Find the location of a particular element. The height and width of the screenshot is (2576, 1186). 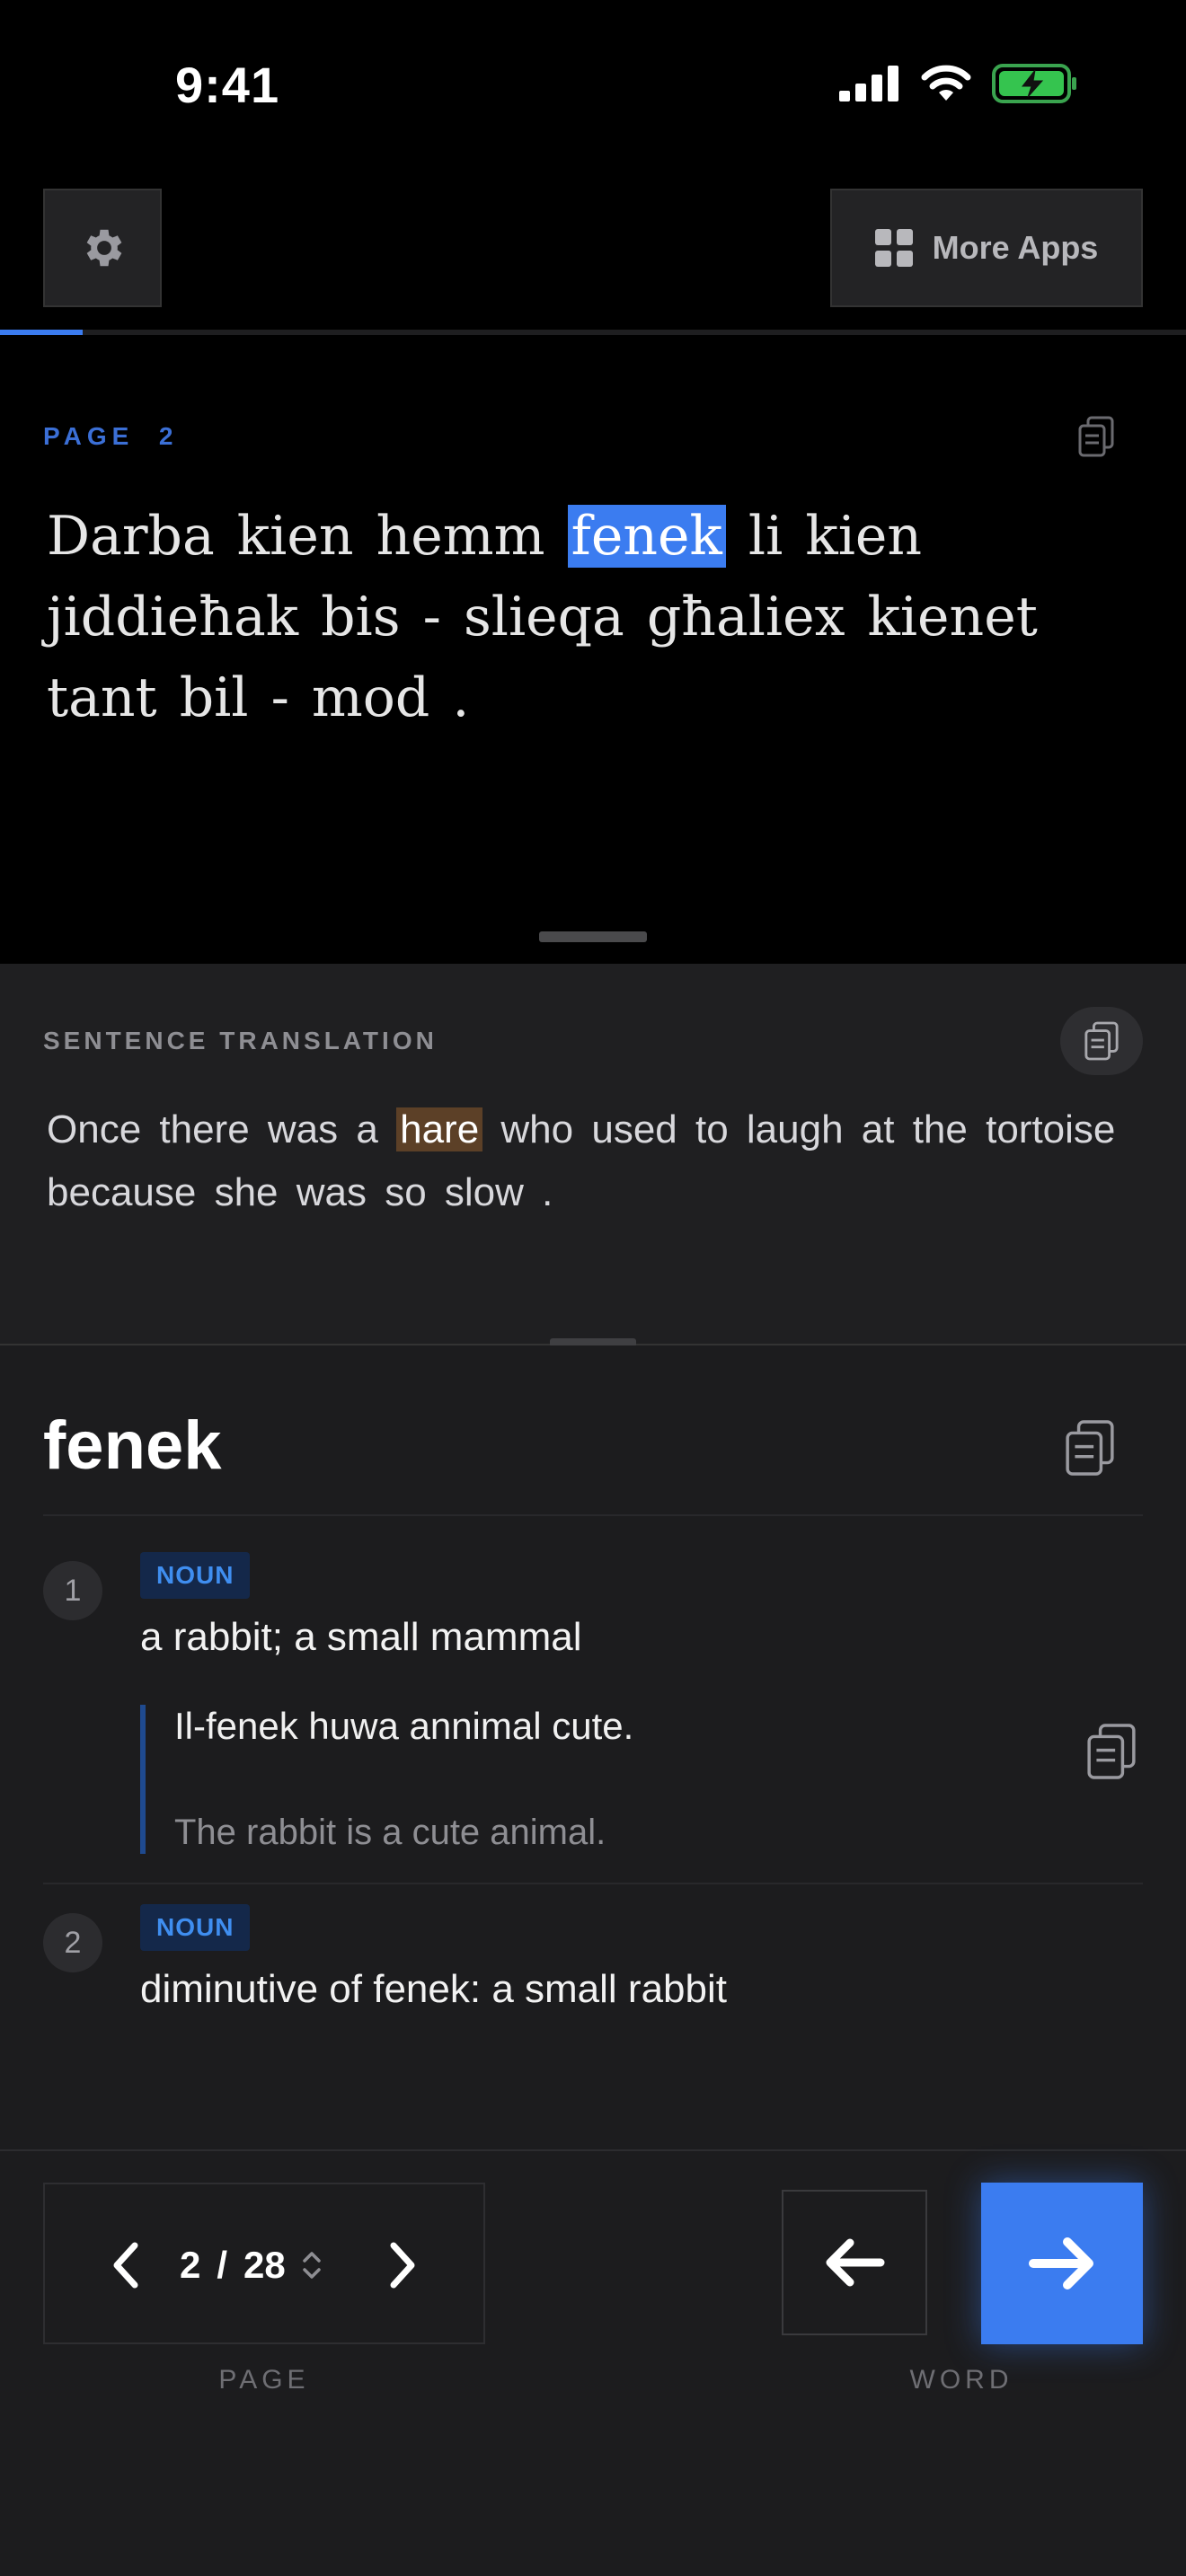

gear-icon is located at coordinates (104, 248).